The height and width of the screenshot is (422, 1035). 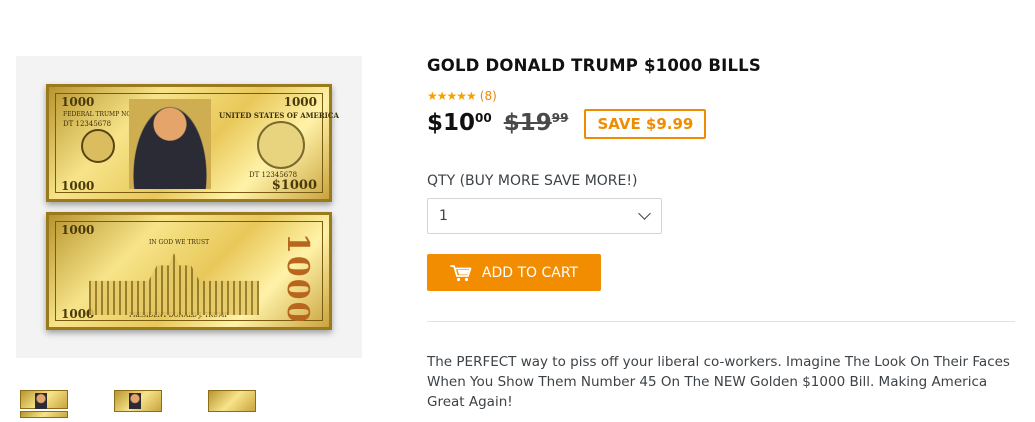 What do you see at coordinates (78, 102) in the screenshot?
I see `bill-front-denomination-top-left: 1000` at bounding box center [78, 102].